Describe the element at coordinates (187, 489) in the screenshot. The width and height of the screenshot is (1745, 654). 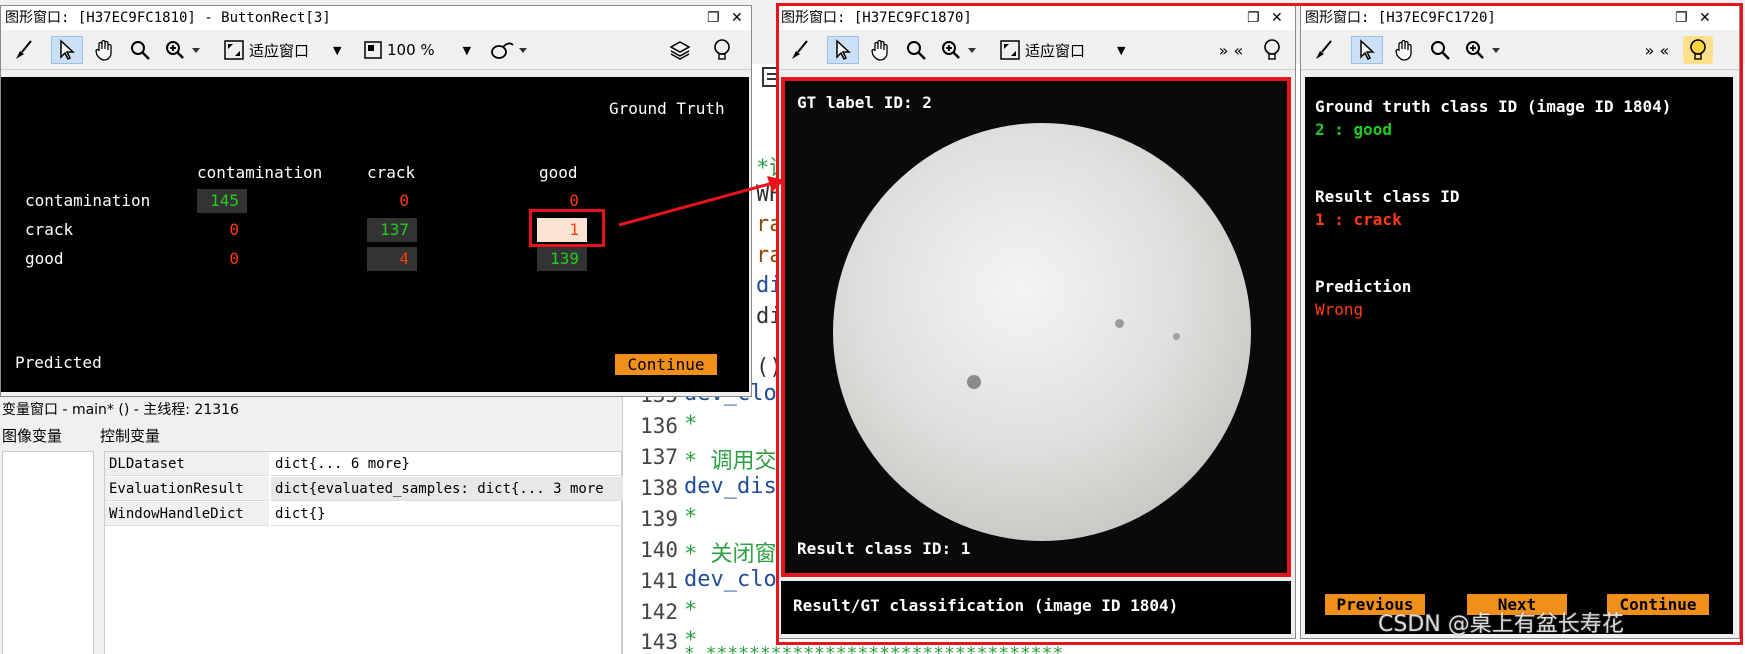
I see `variable-name: EvaluationResult` at that location.